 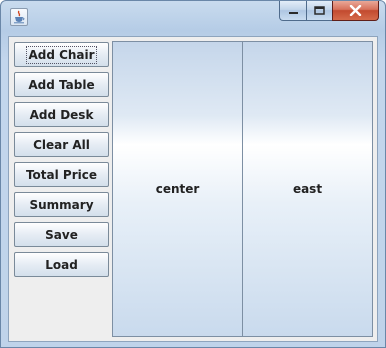 I want to click on close-icon, so click(x=355, y=10).